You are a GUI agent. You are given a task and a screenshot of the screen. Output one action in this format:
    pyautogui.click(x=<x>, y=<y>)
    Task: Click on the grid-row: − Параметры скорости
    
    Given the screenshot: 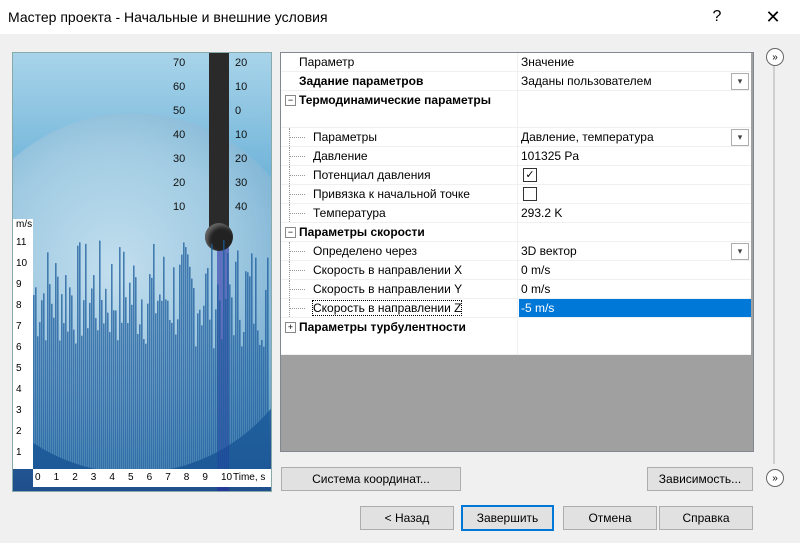 What is the action you would take?
    pyautogui.click(x=516, y=232)
    